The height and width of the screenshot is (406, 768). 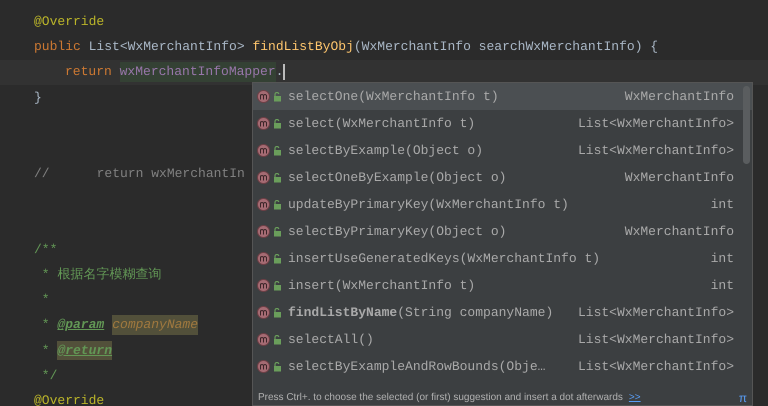 I want to click on code-text: ., so click(x=280, y=72).